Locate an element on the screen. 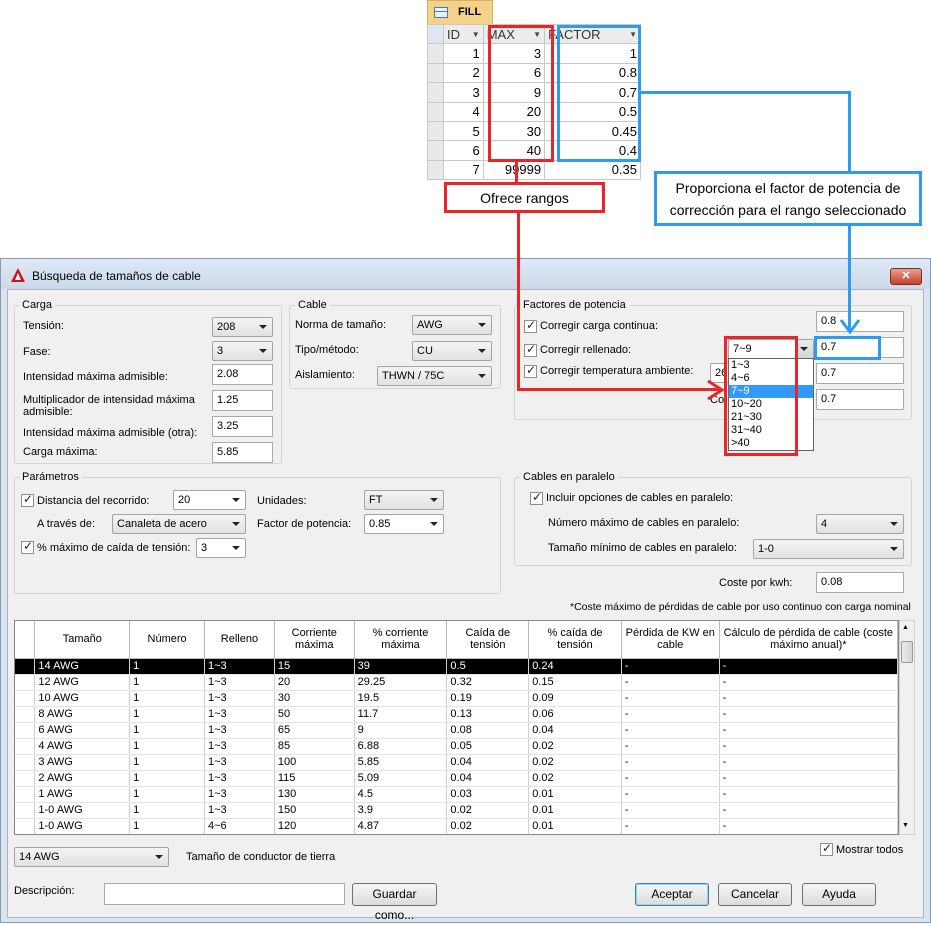  numero-select: 4 is located at coordinates (860, 524).